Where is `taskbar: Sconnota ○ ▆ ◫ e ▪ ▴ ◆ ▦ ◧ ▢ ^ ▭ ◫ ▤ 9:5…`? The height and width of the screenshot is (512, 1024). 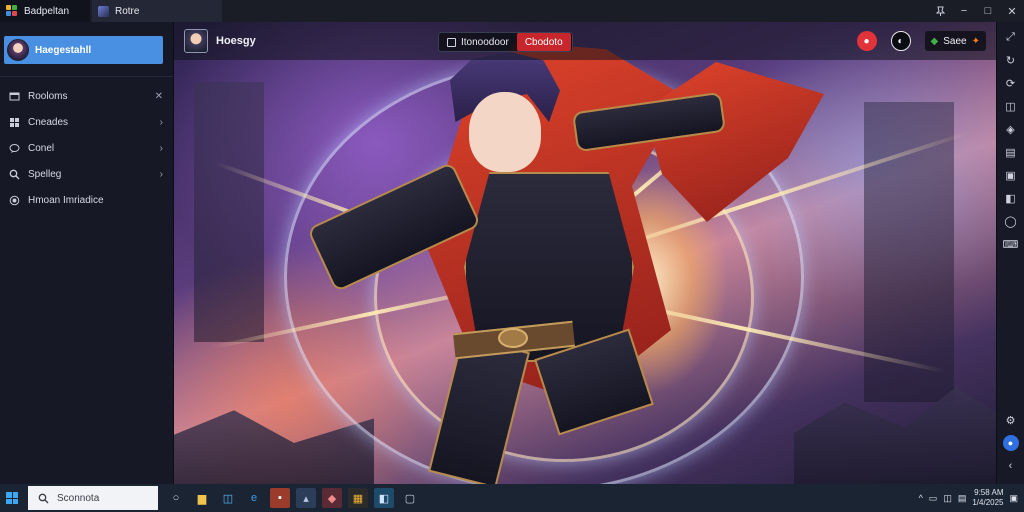
taskbar: Sconnota ○ ▆ ◫ e ▪ ▴ ◆ ▦ ◧ ▢ ^ ▭ ◫ ▤ 9:5… is located at coordinates (512, 498).